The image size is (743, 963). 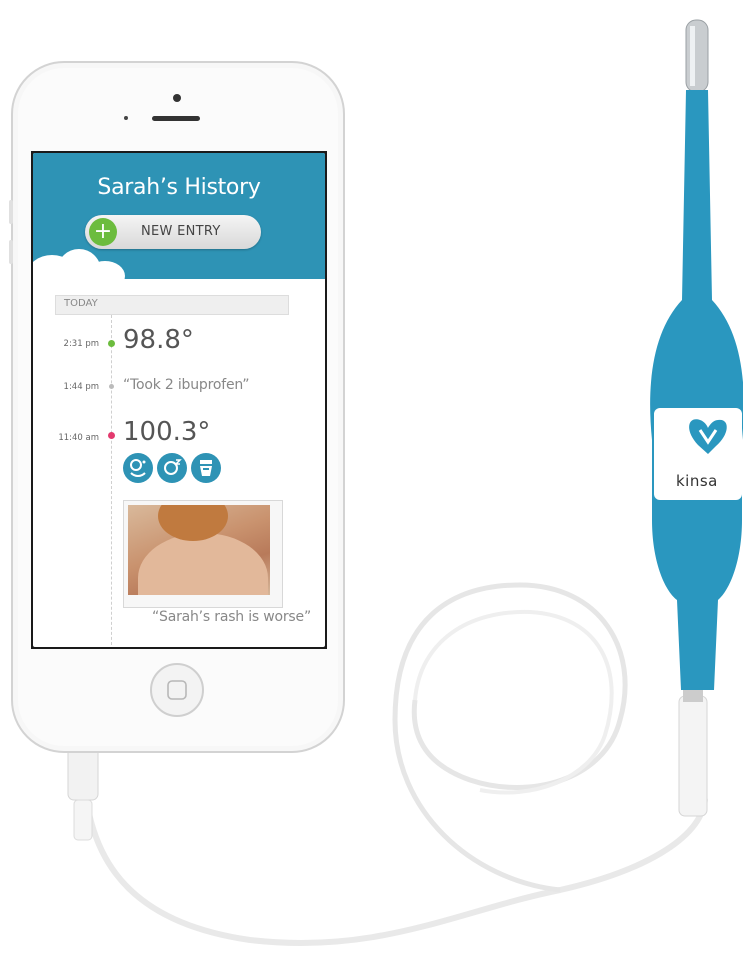 What do you see at coordinates (103, 232) in the screenshot?
I see `plus-icon: +` at bounding box center [103, 232].